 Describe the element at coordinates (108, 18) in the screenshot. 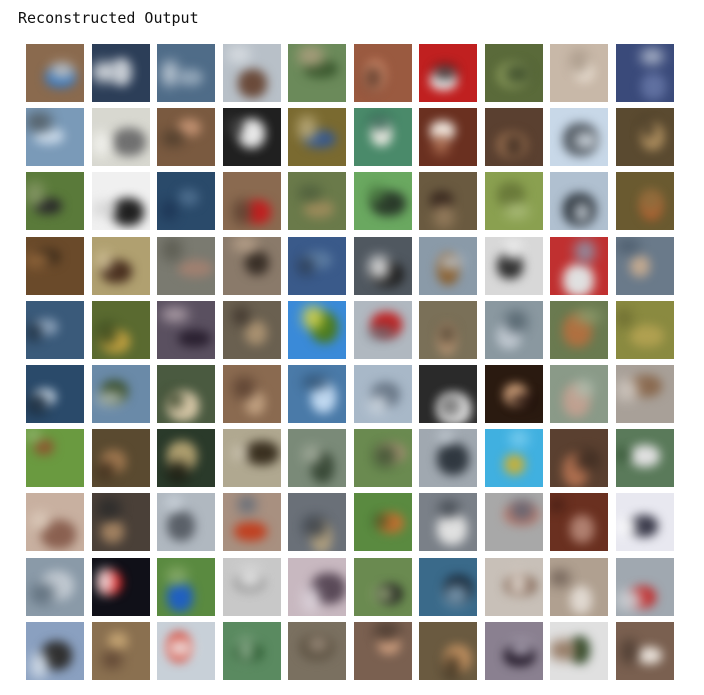

I see `output-title: Reconstructed Output` at that location.